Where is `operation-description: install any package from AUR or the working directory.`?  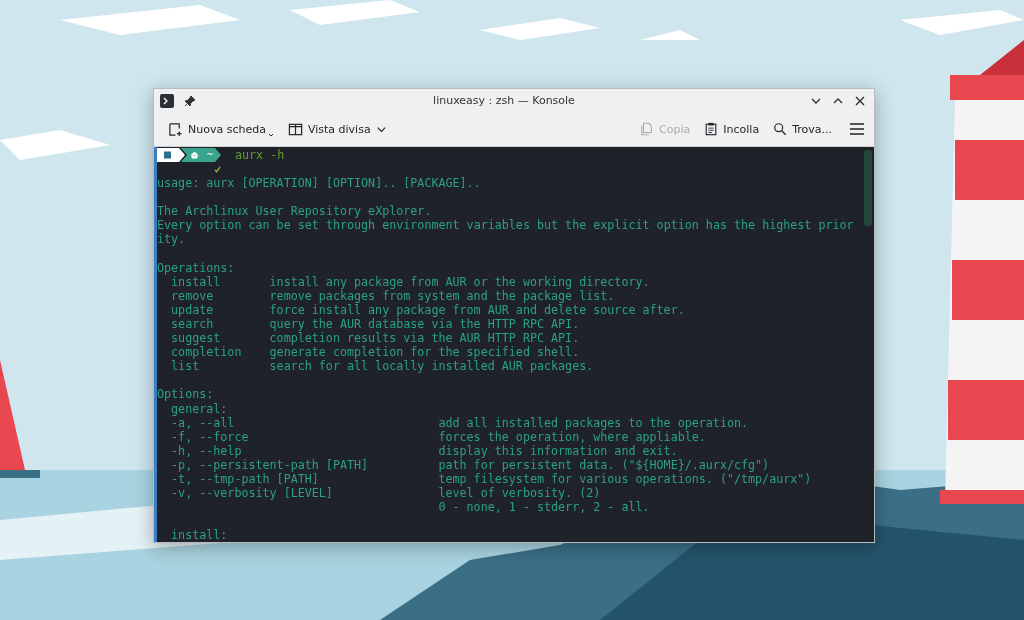
operation-description: install any package from AUR or the working directory. is located at coordinates (459, 281).